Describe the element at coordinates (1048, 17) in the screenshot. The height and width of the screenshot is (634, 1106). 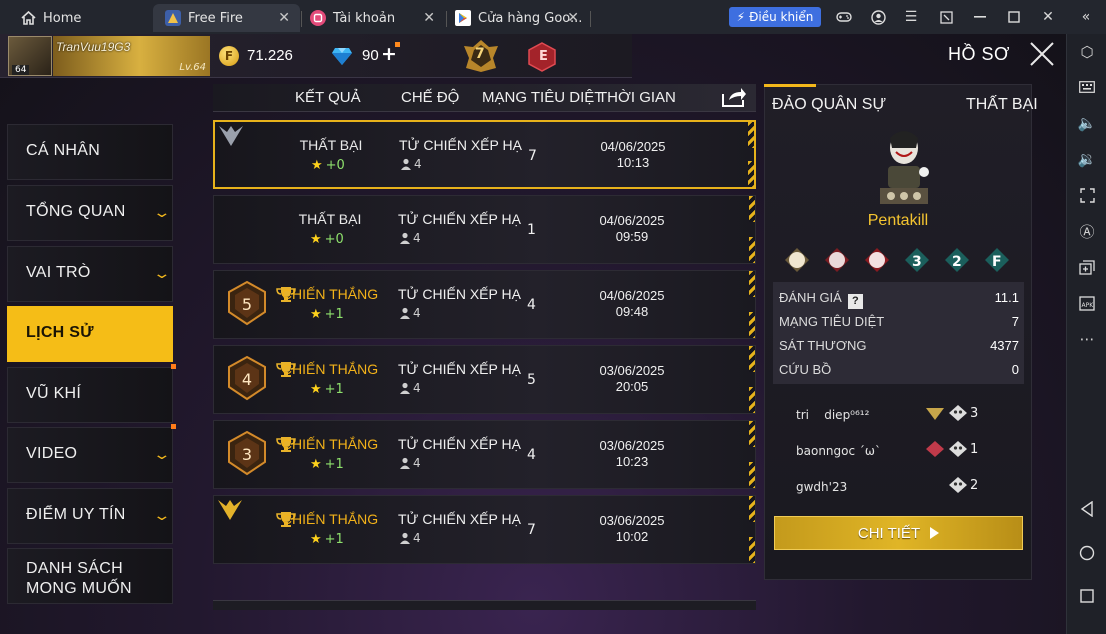
I see `close-window-icon: ✕` at that location.